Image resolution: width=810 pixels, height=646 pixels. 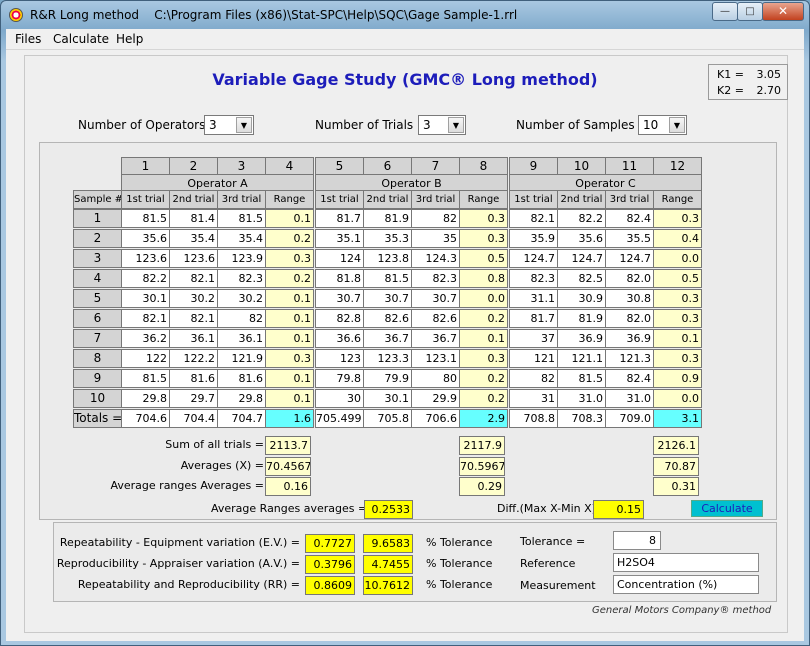 I want to click on trial-cell: 121.1, so click(x=581, y=358).